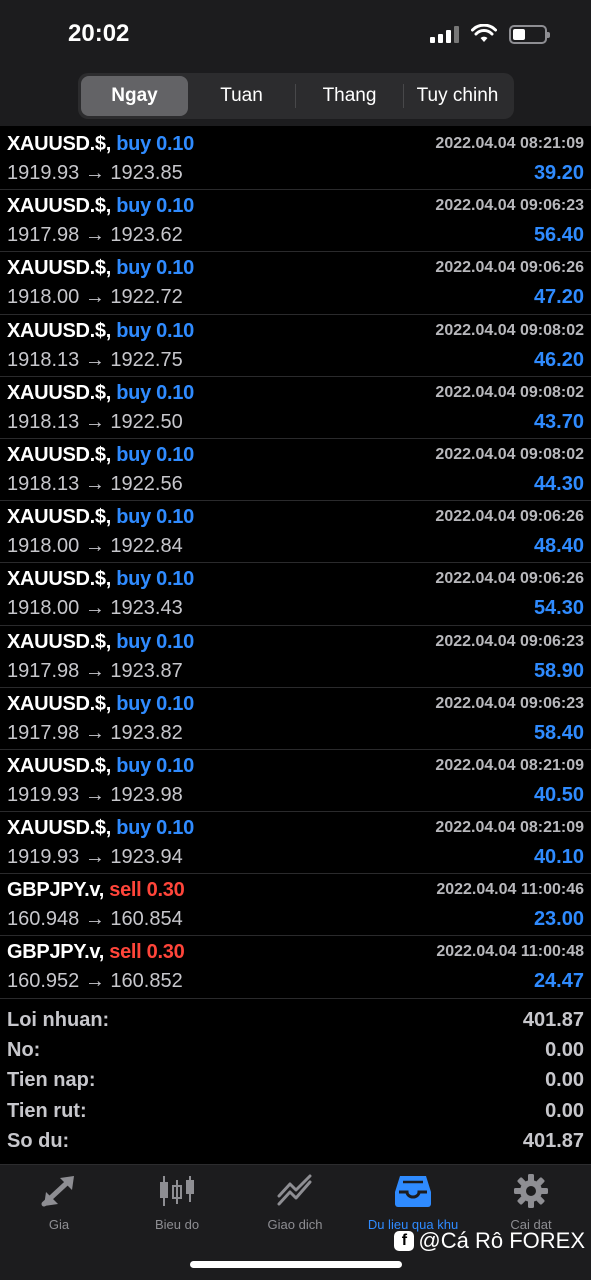  What do you see at coordinates (24, 1050) in the screenshot?
I see `summary-label: No:` at bounding box center [24, 1050].